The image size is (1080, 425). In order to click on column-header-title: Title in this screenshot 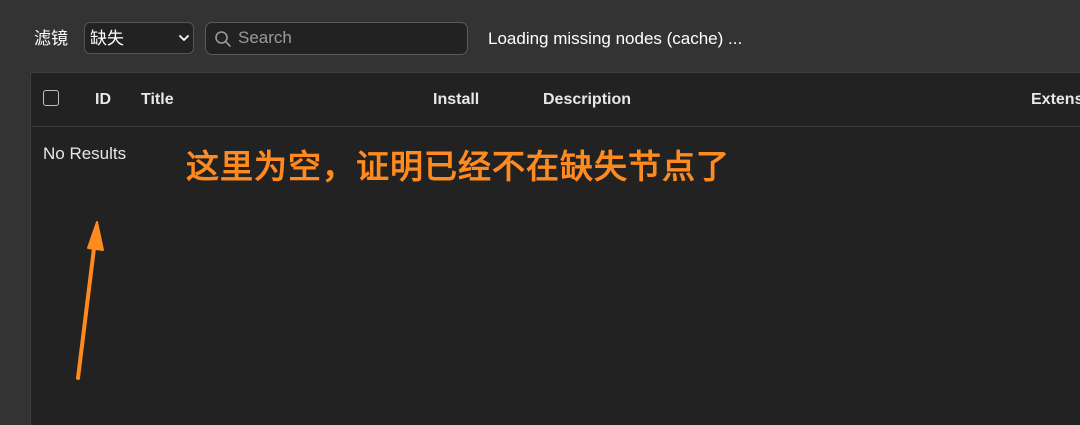, I will do `click(157, 100)`.